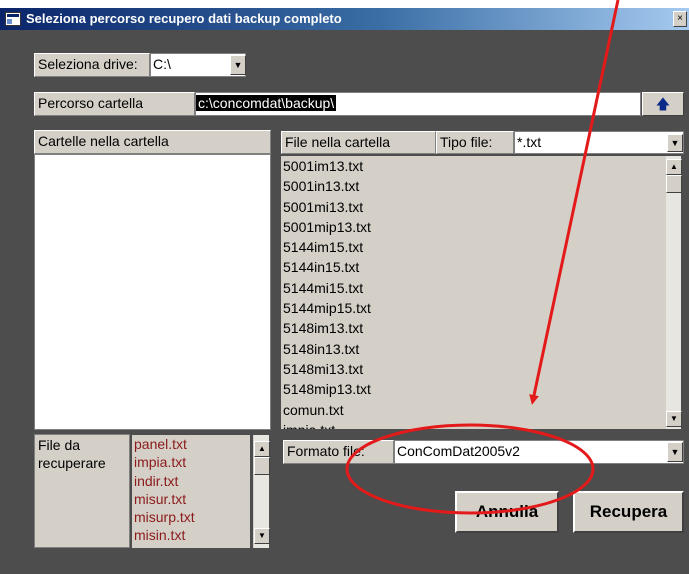 This screenshot has height=574, width=689. Describe the element at coordinates (473, 247) in the screenshot. I see `list-item: 5144im15.txt` at that location.